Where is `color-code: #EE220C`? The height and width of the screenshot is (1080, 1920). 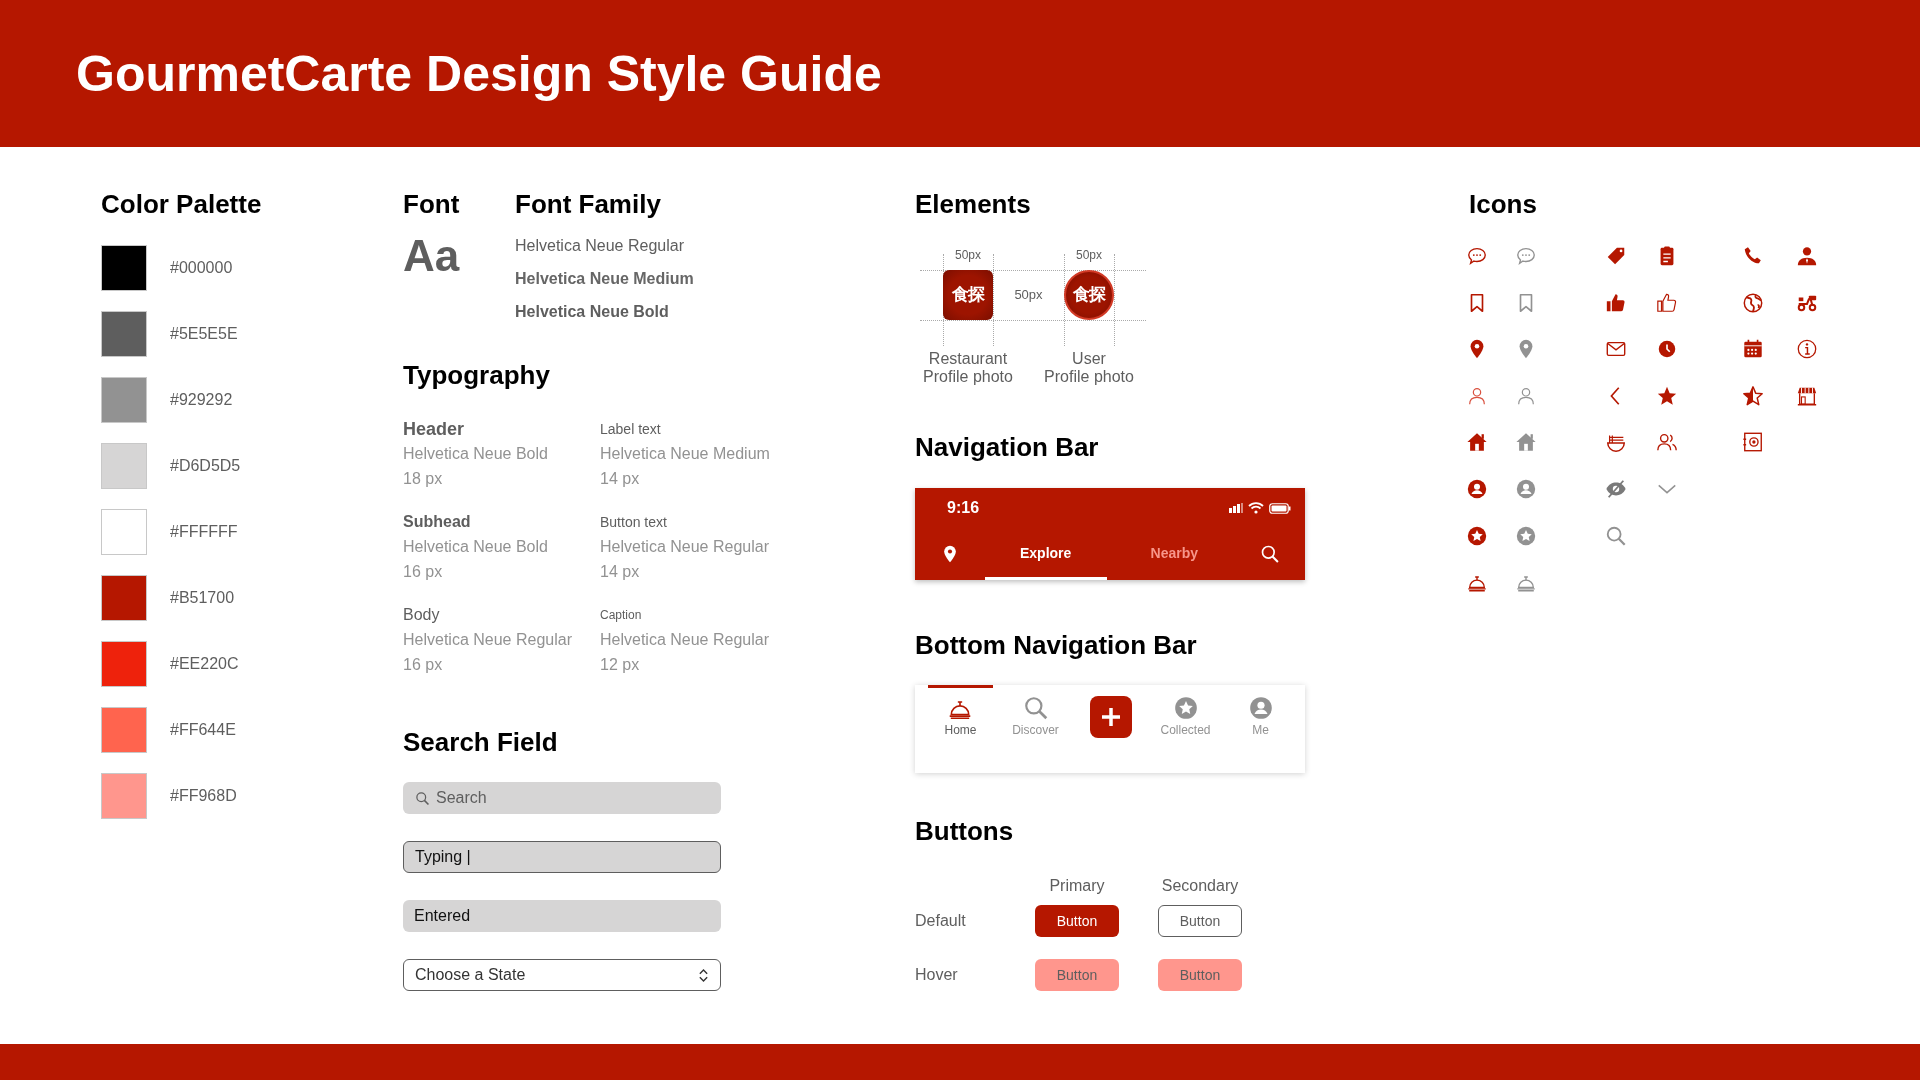 color-code: #EE220C is located at coordinates (204, 664).